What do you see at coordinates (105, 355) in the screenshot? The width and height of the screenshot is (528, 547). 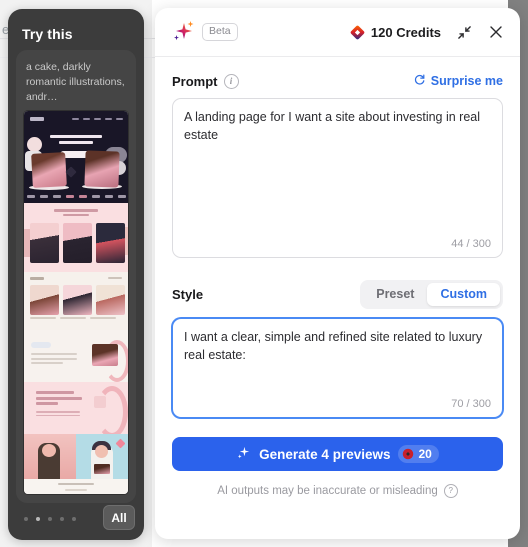 I see `thumbnail-feature-cake` at bounding box center [105, 355].